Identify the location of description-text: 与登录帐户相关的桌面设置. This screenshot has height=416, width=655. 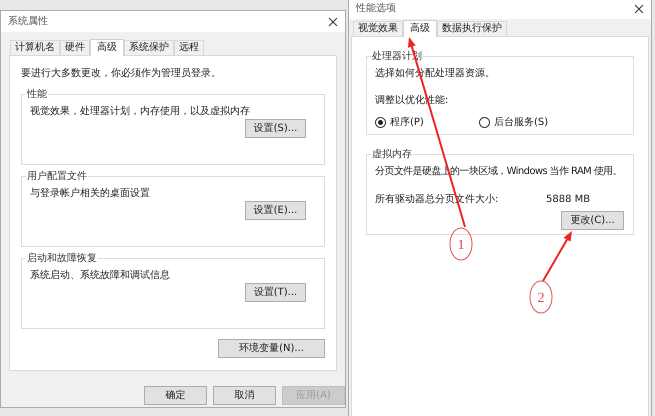
(90, 193).